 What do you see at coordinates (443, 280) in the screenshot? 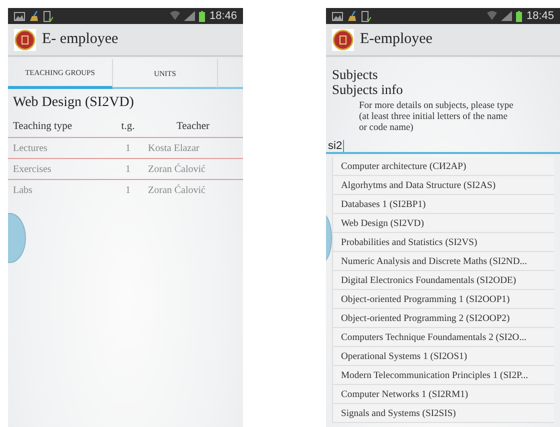
I see `suggestion-item: Digital Electronics Foundamentals (SI2ODE)` at bounding box center [443, 280].